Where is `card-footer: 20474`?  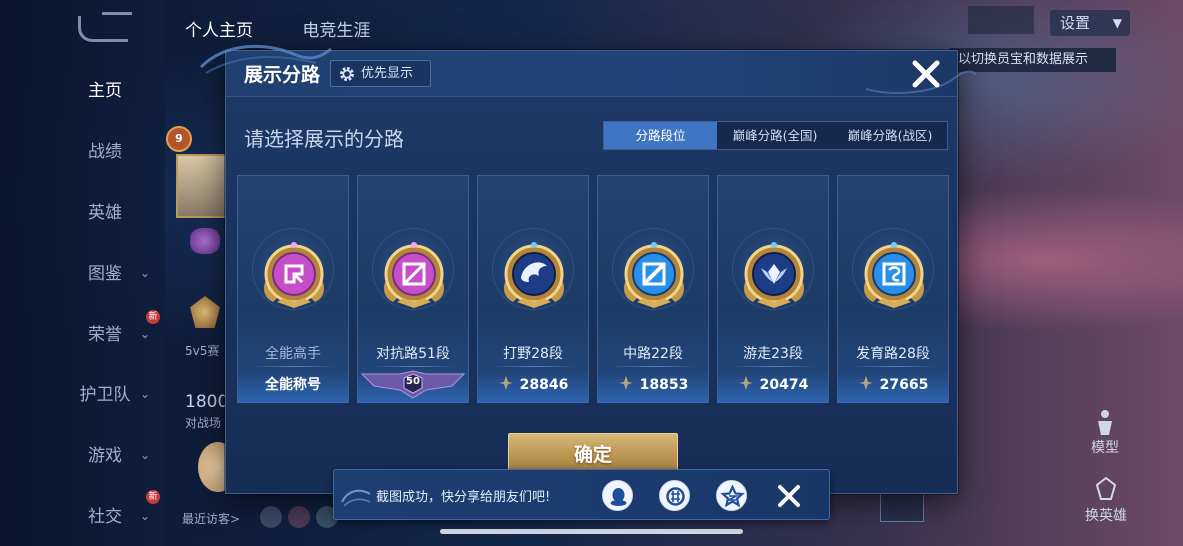 card-footer: 20474 is located at coordinates (773, 386).